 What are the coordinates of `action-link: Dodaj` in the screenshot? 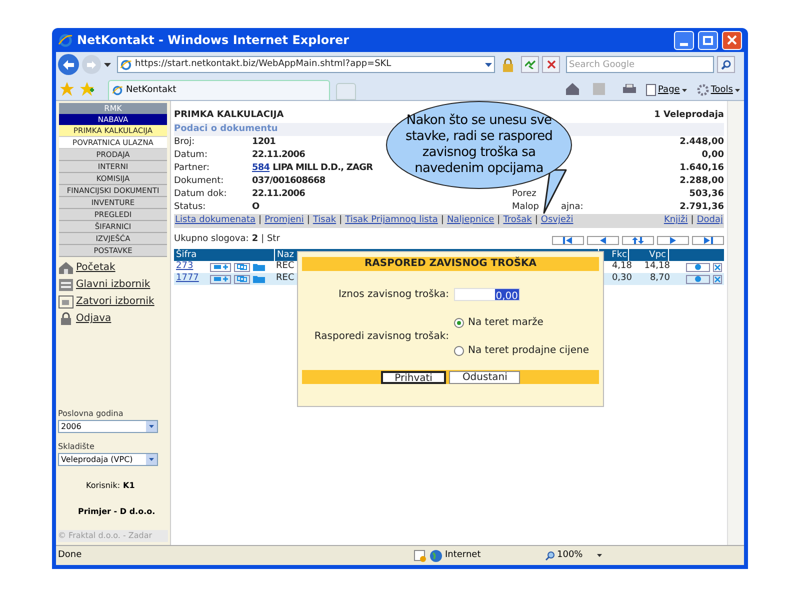 It's located at (709, 221).